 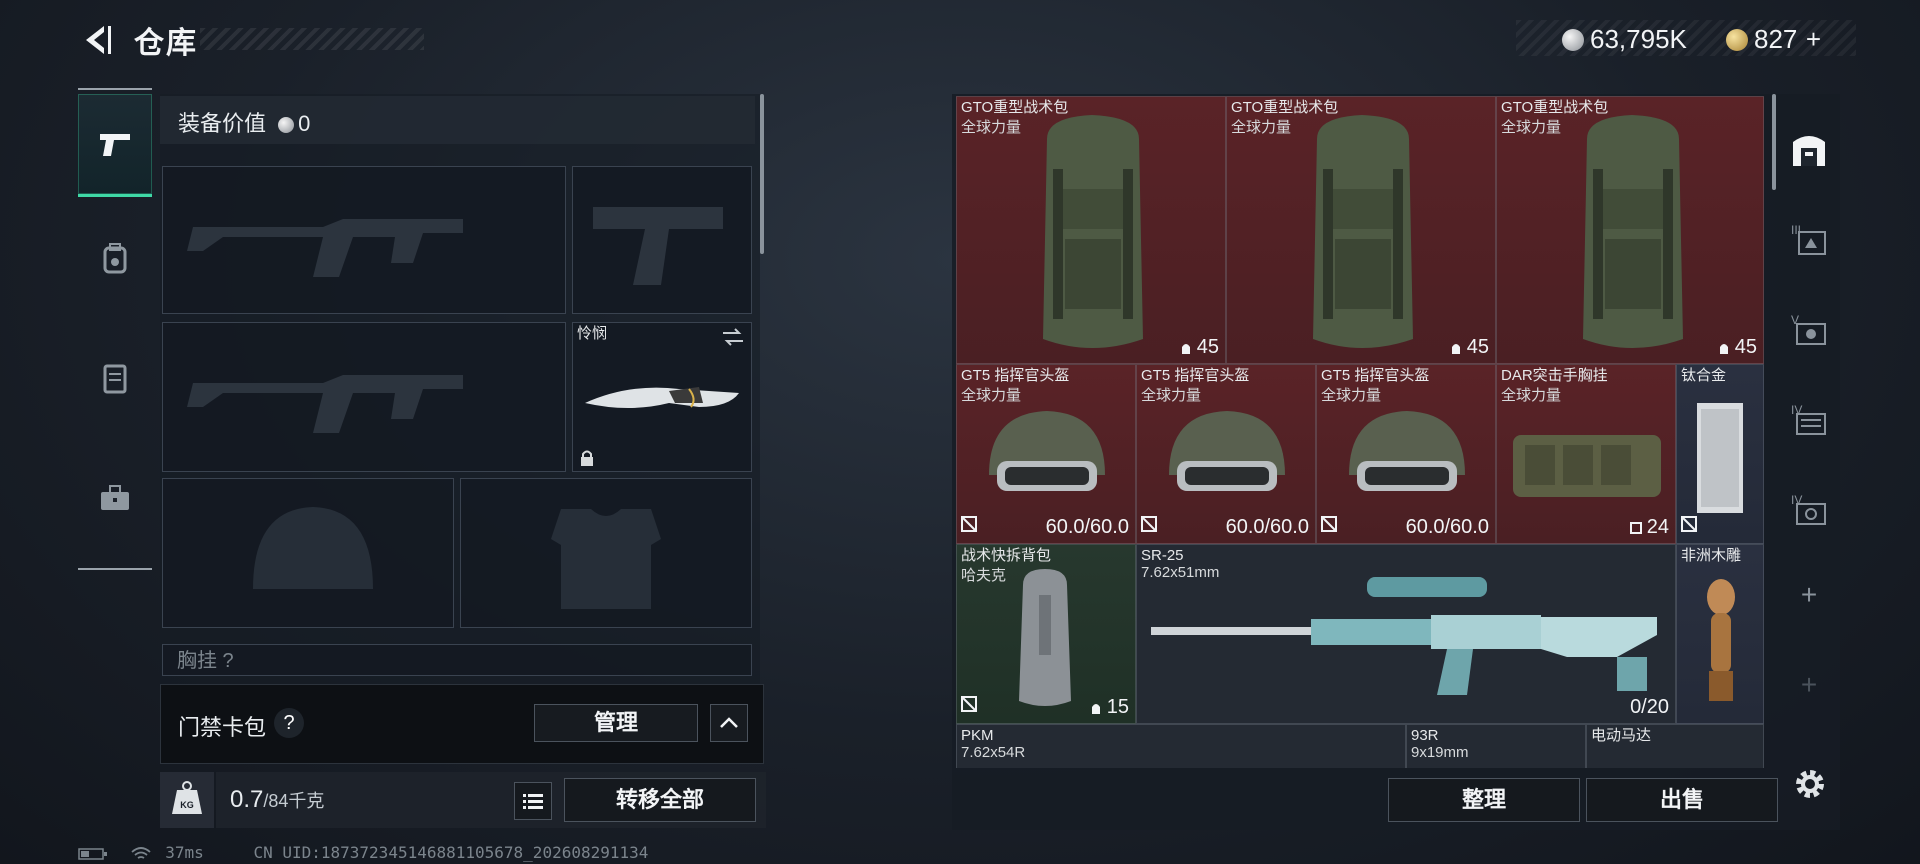 I want to click on equipment-value-label: 装备价值, so click(x=222, y=123).